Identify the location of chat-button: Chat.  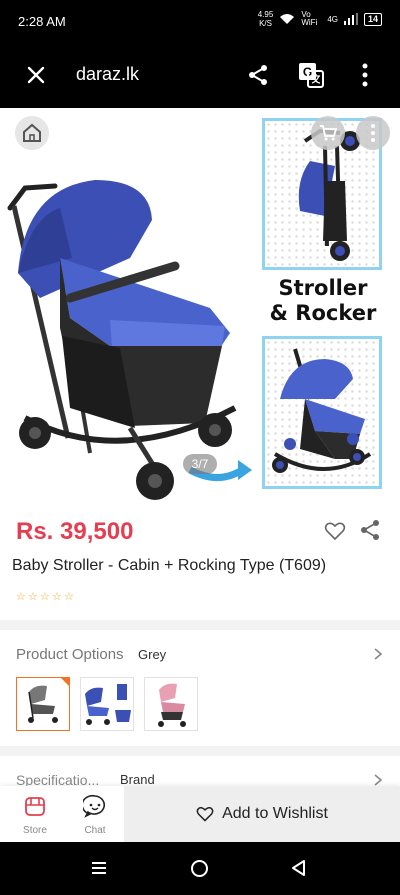
(95, 815).